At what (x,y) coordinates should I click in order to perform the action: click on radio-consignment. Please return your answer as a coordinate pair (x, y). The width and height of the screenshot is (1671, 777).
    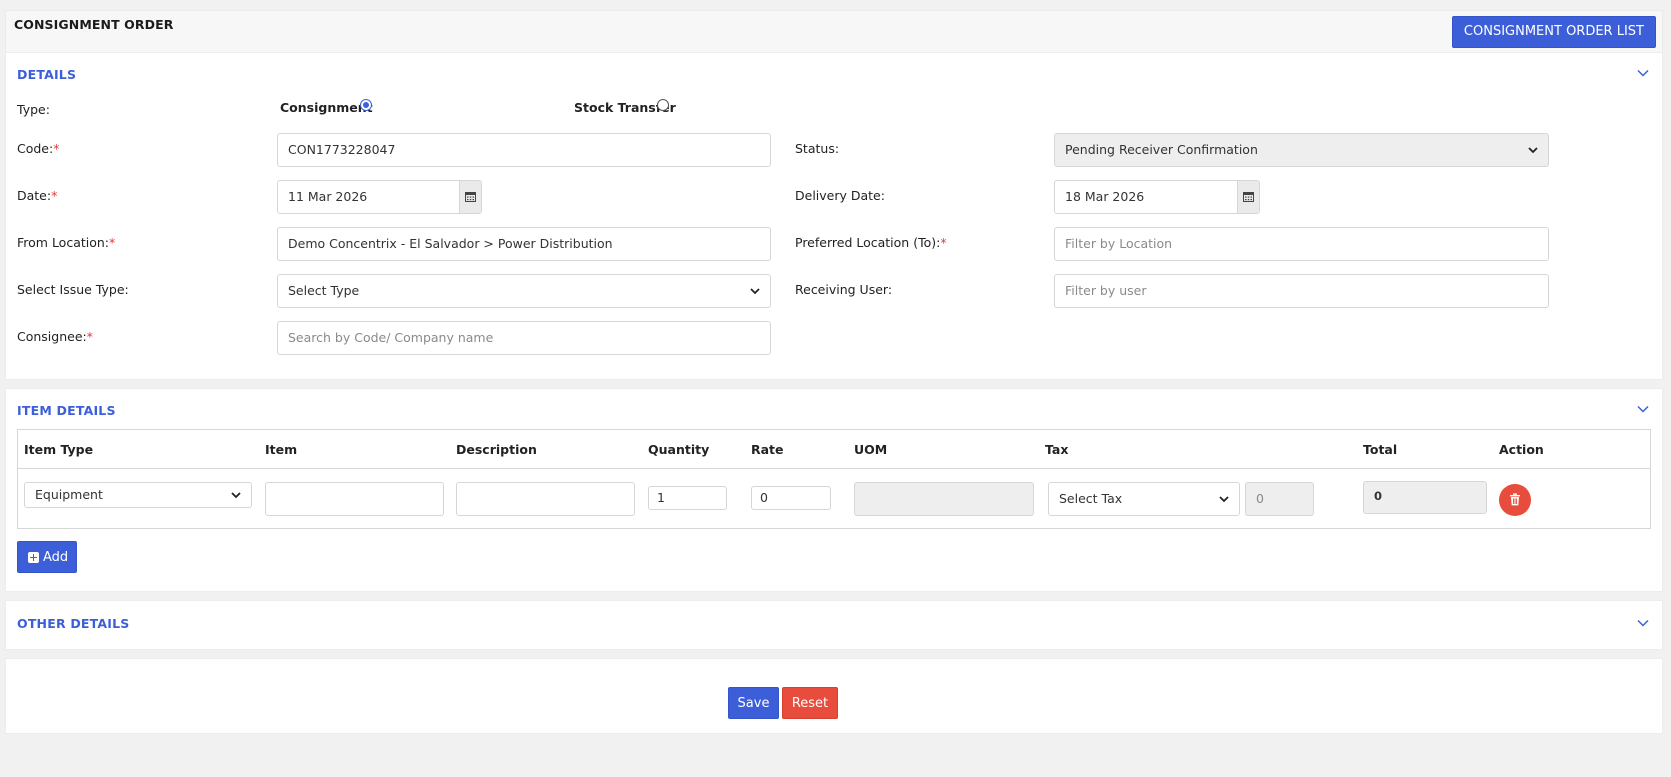
    Looking at the image, I should click on (366, 105).